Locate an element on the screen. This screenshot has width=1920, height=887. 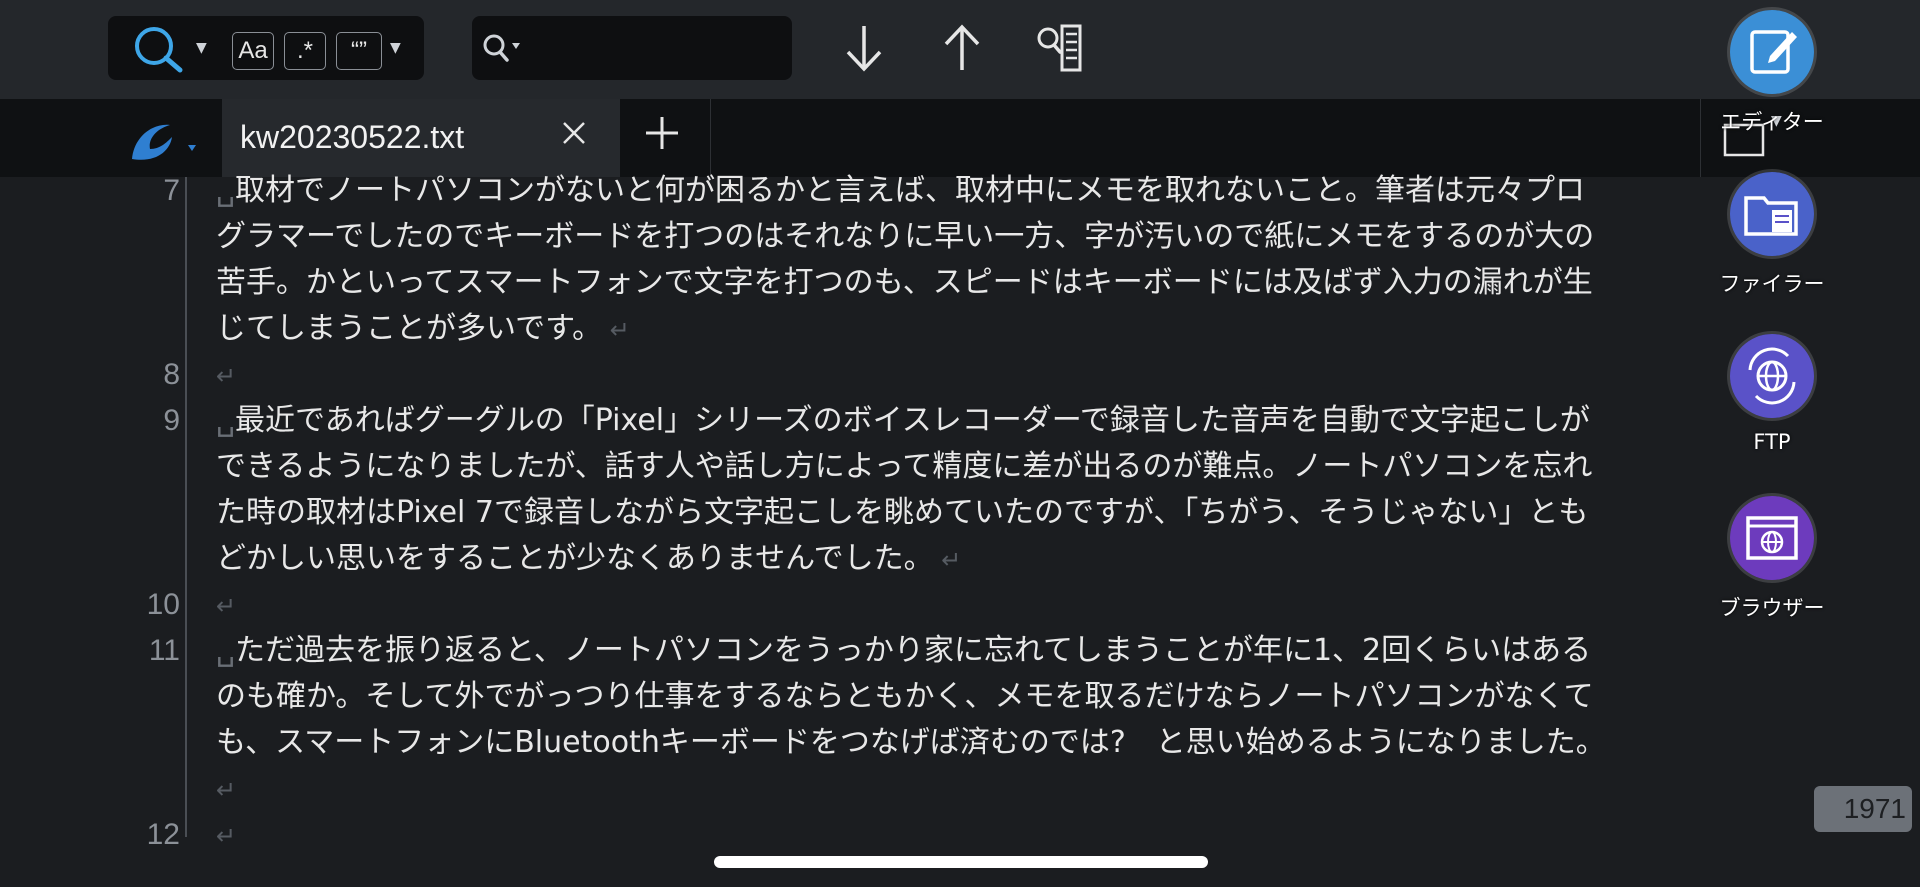
home-indicator is located at coordinates (961, 862).